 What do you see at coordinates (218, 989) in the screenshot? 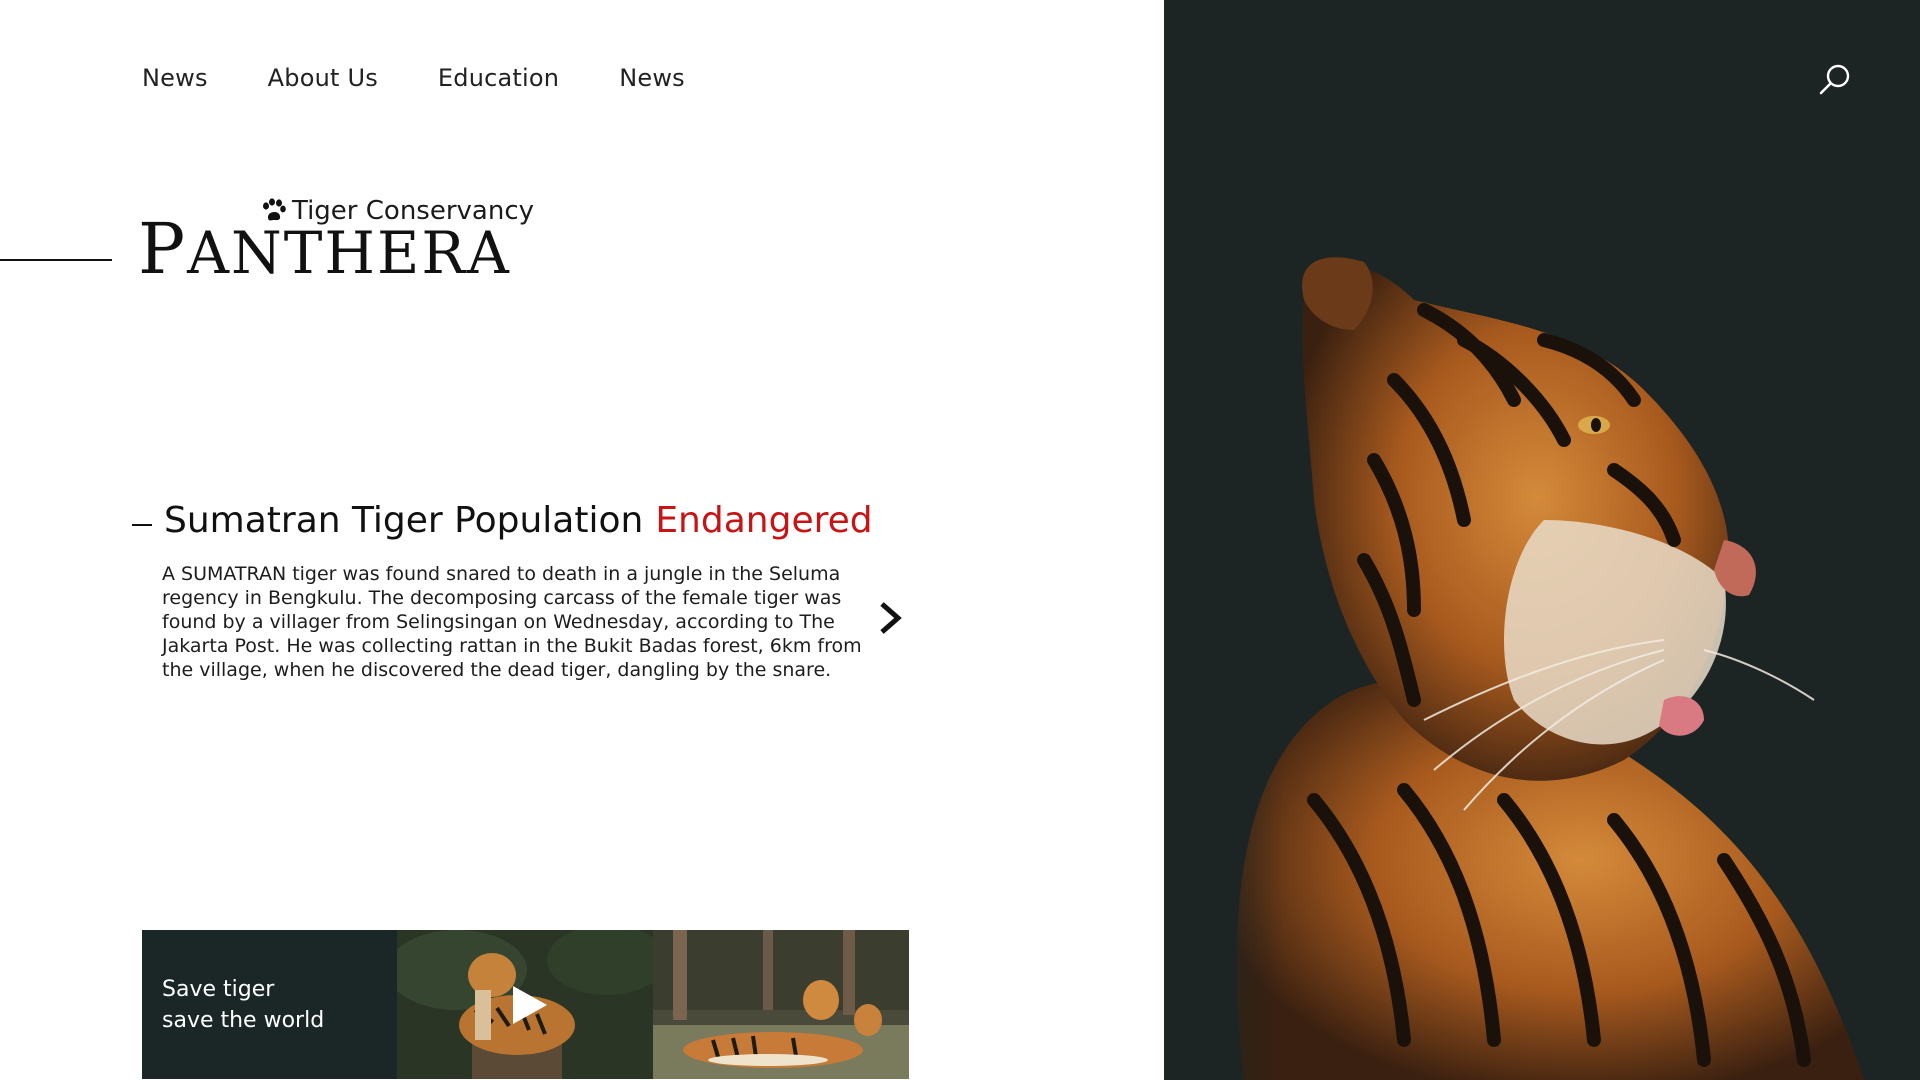
I see `promo-line-1: Save tiger` at bounding box center [218, 989].